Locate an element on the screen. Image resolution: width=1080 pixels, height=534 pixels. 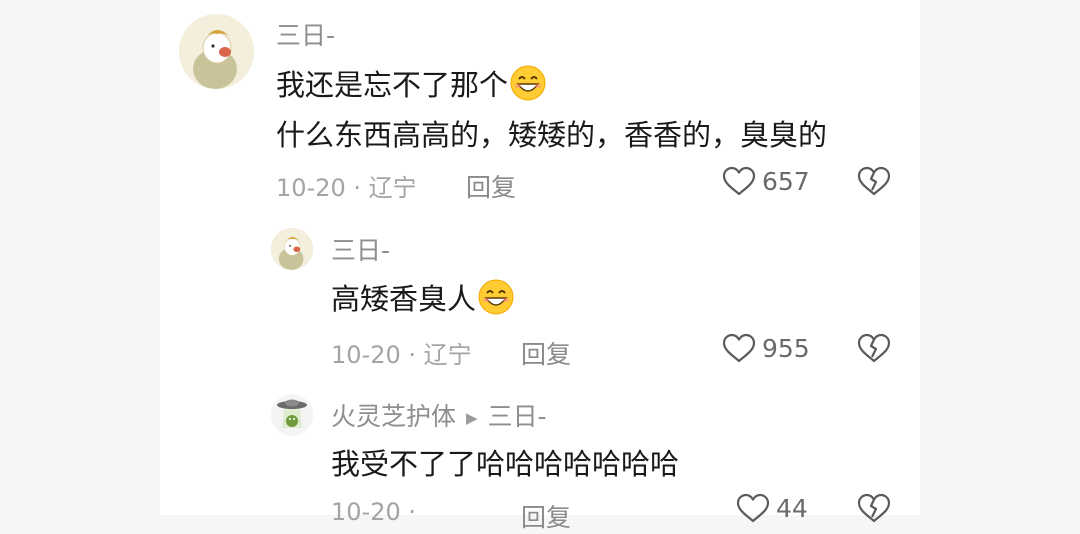
comment-text-line: 高矮香臭人 is located at coordinates (422, 301).